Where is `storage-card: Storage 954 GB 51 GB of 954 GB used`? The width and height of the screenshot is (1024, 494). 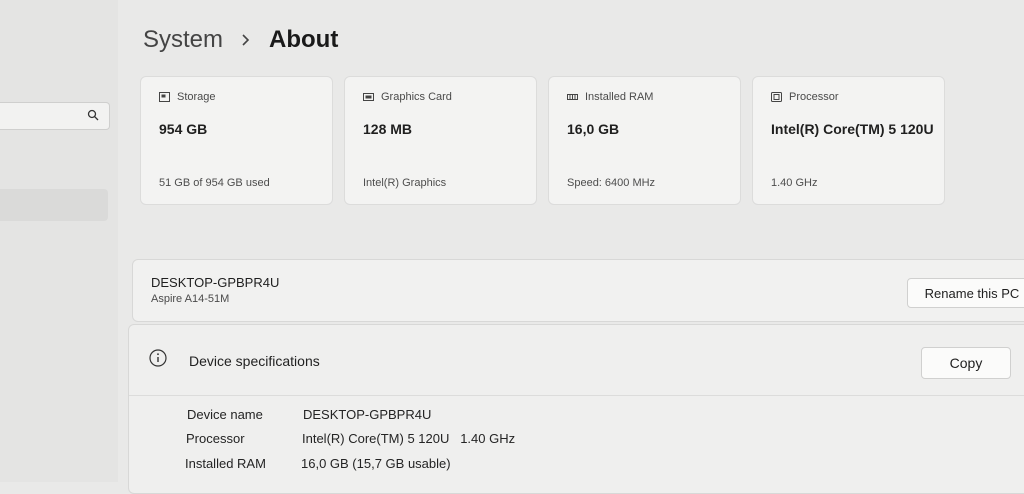 storage-card: Storage 954 GB 51 GB of 954 GB used is located at coordinates (236, 140).